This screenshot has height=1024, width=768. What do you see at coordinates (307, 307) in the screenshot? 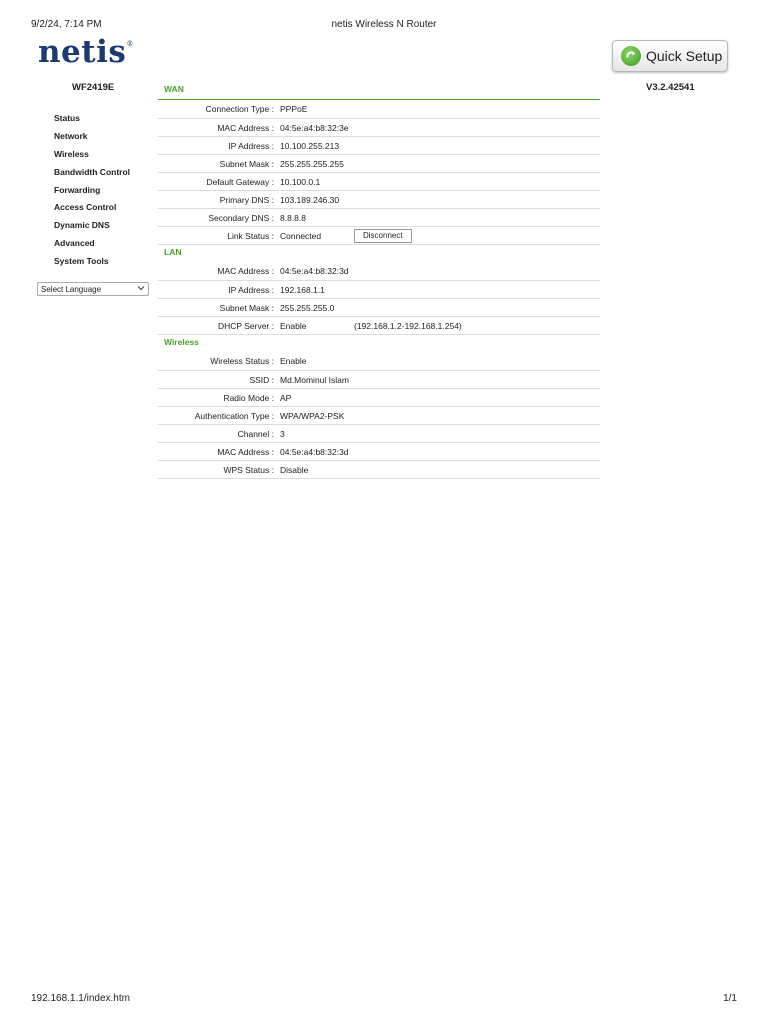
I see `field-value: 255.255.255.0` at bounding box center [307, 307].